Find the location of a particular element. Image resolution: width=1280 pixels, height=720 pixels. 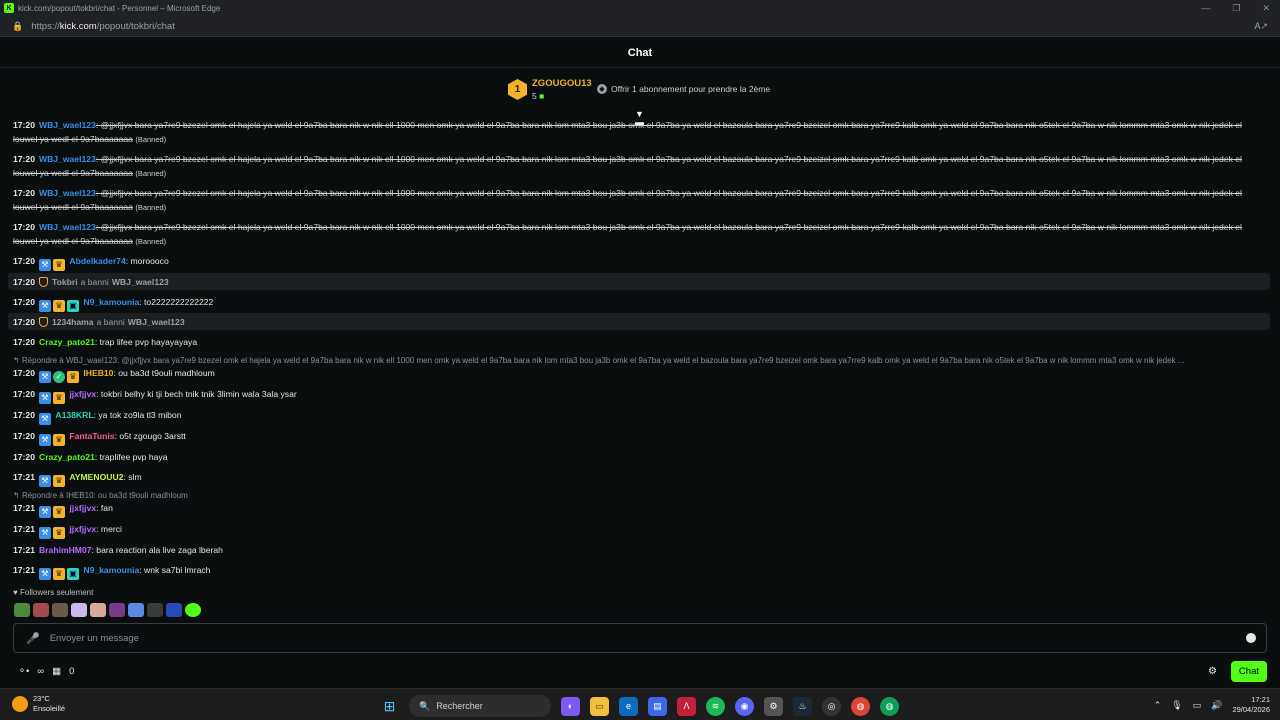

emote-text-icon is located at coordinates (117, 610).